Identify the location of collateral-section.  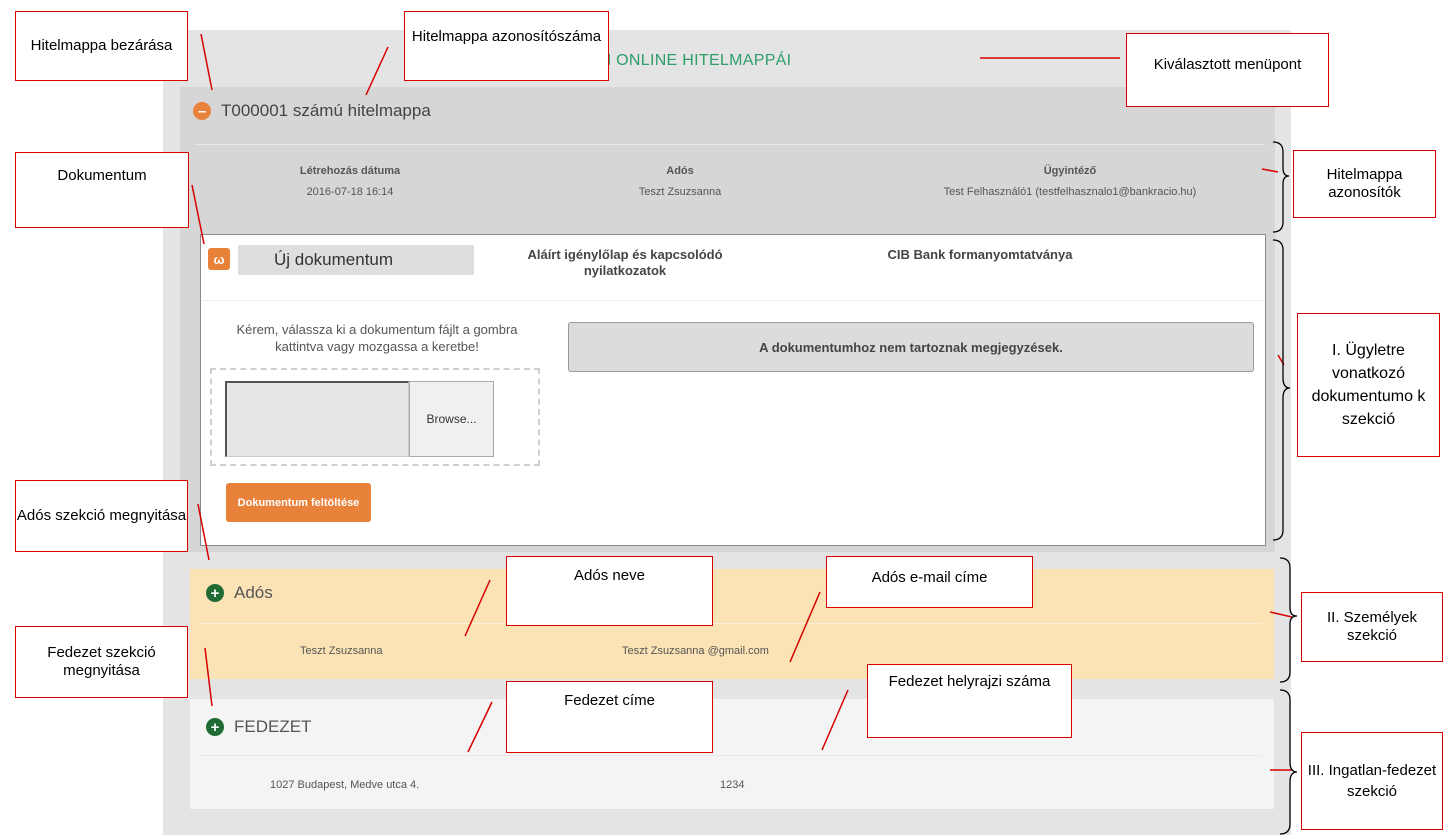
(732, 754).